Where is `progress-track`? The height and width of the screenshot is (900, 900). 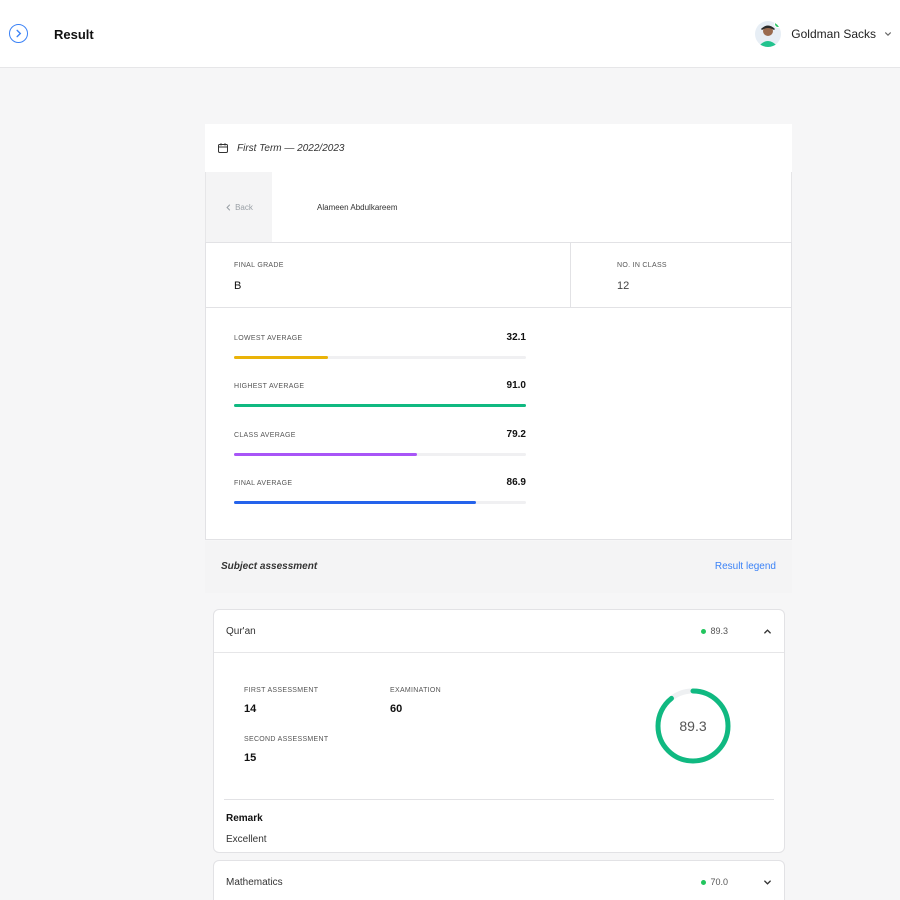
progress-track is located at coordinates (380, 502).